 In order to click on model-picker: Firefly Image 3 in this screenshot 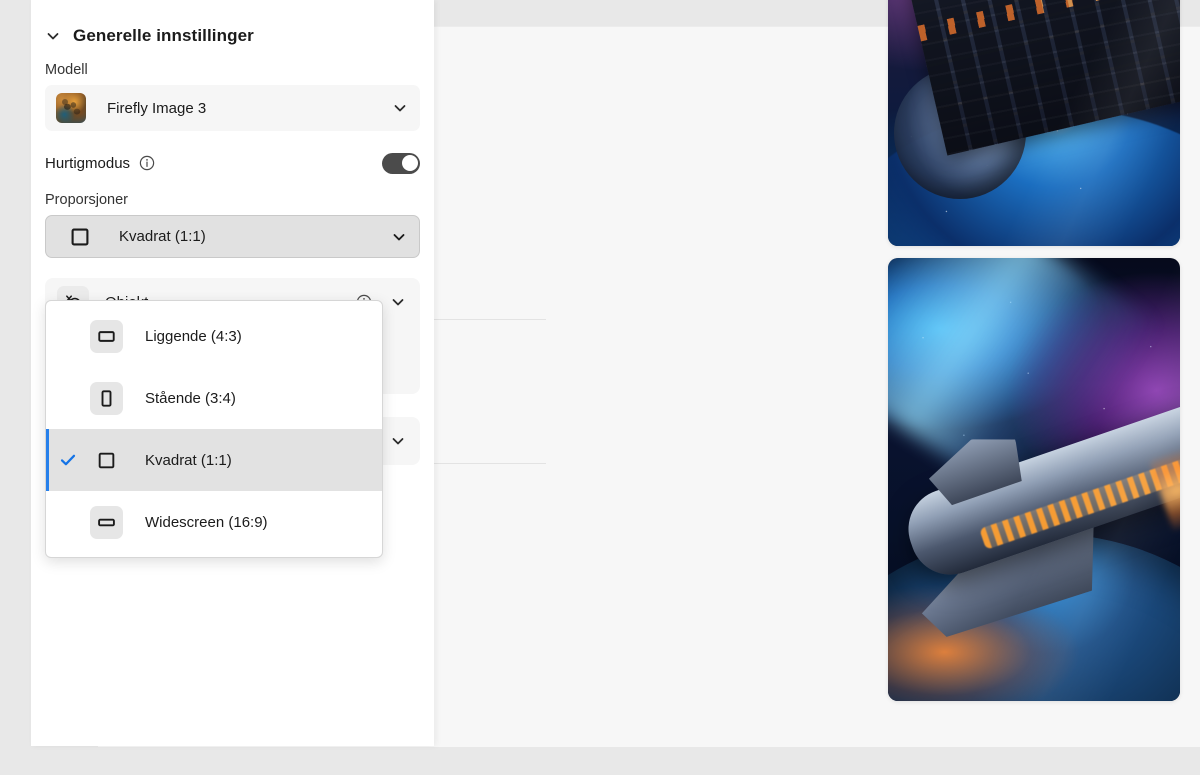, I will do `click(232, 108)`.